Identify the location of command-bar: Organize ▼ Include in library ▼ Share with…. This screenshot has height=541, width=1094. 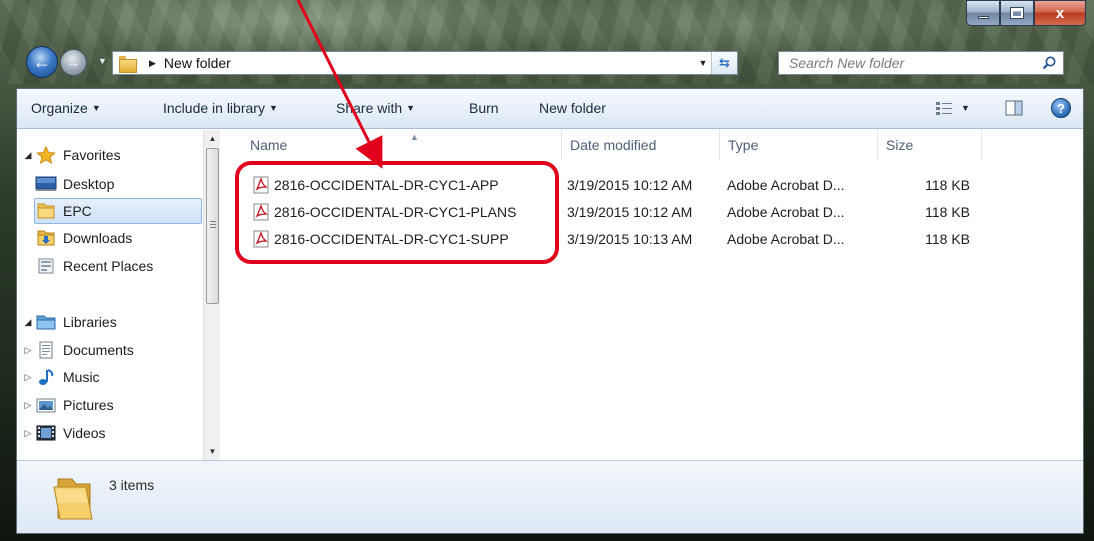
(550, 109).